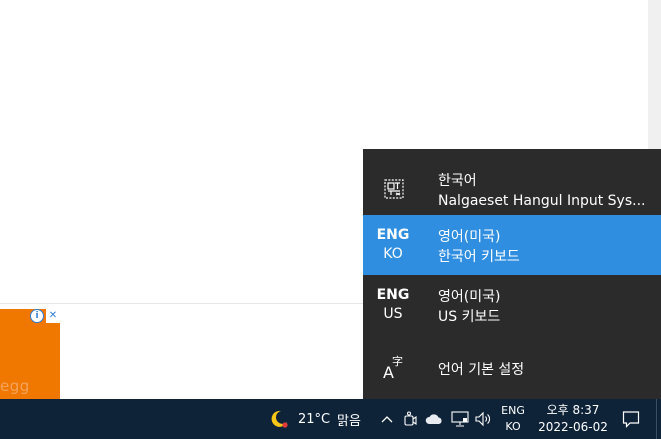  I want to click on taskbar-clock: 오후 8:37 2022-06-02, so click(573, 419).